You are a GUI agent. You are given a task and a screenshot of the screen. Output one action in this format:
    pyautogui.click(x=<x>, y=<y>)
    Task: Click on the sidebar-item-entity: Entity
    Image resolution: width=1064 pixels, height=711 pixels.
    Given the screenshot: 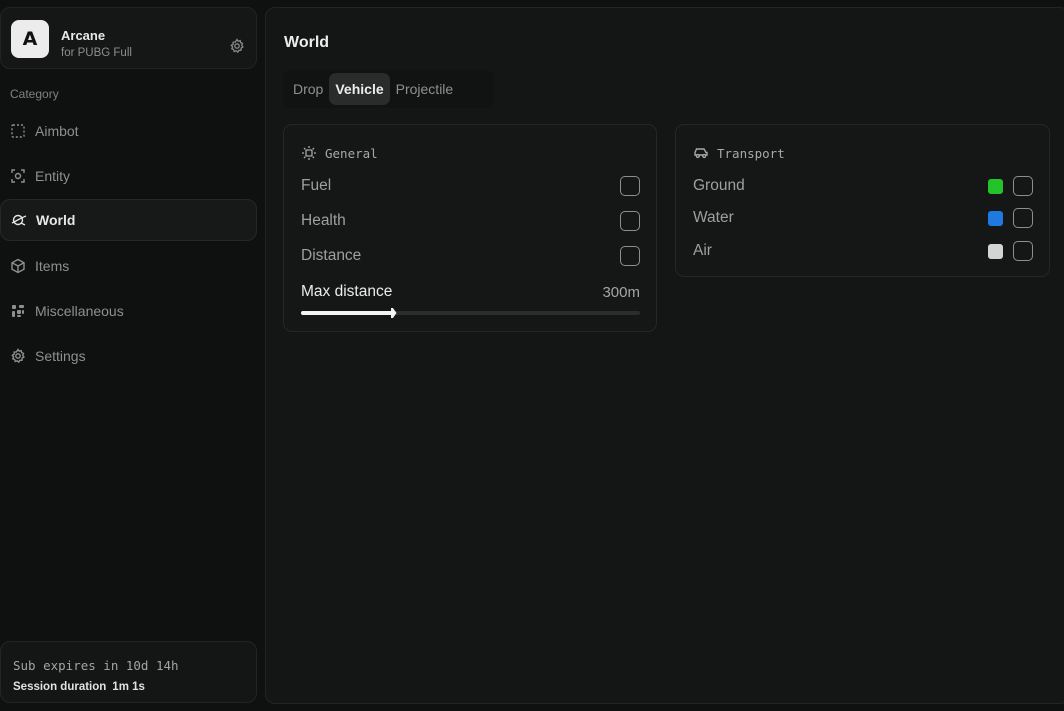 What is the action you would take?
    pyautogui.click(x=128, y=176)
    